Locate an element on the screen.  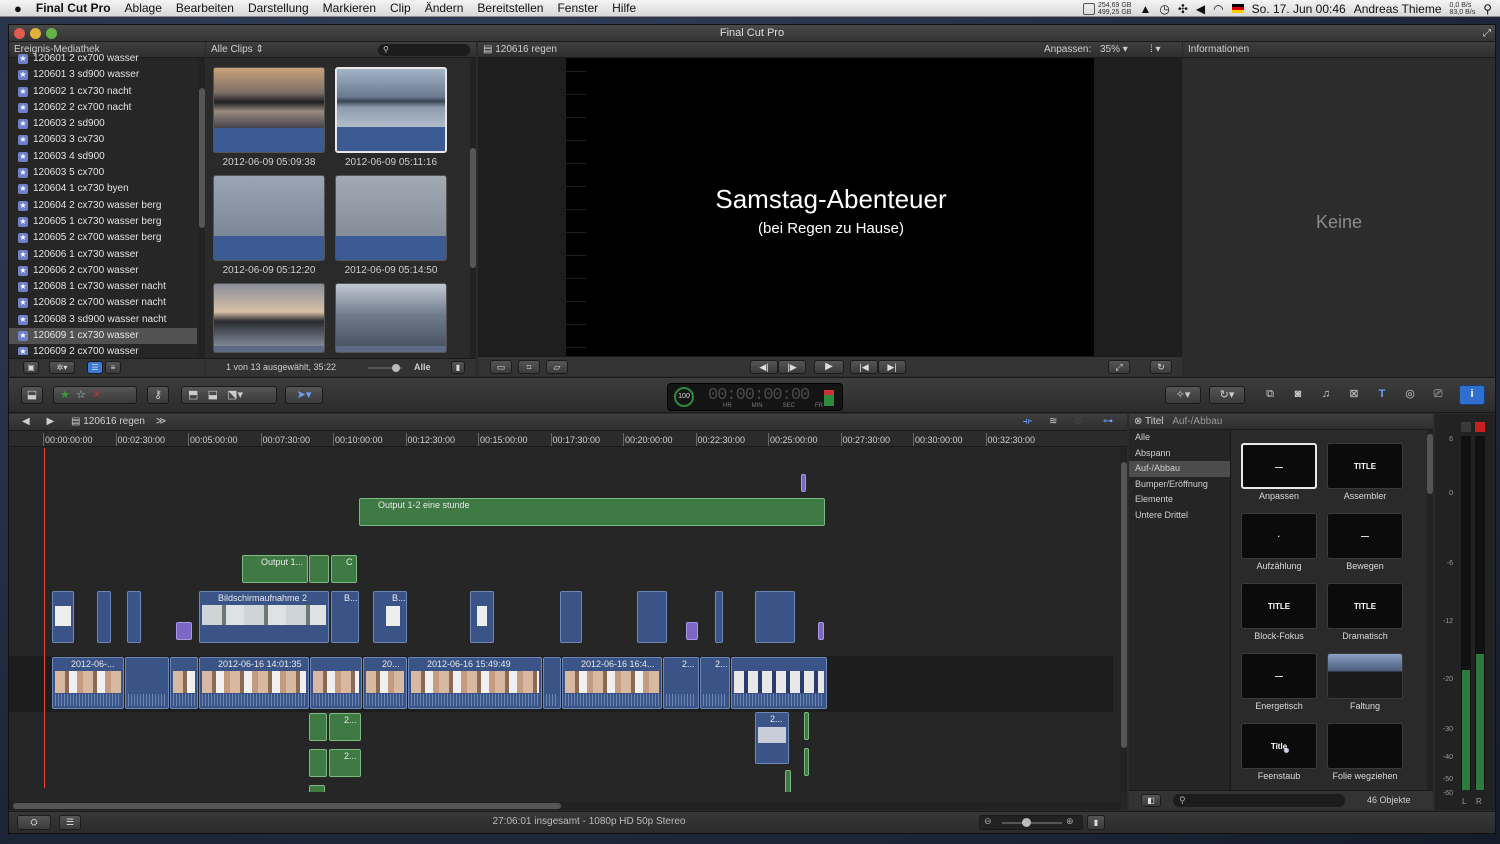
clip-output-mid is located at coordinates (319, 569).